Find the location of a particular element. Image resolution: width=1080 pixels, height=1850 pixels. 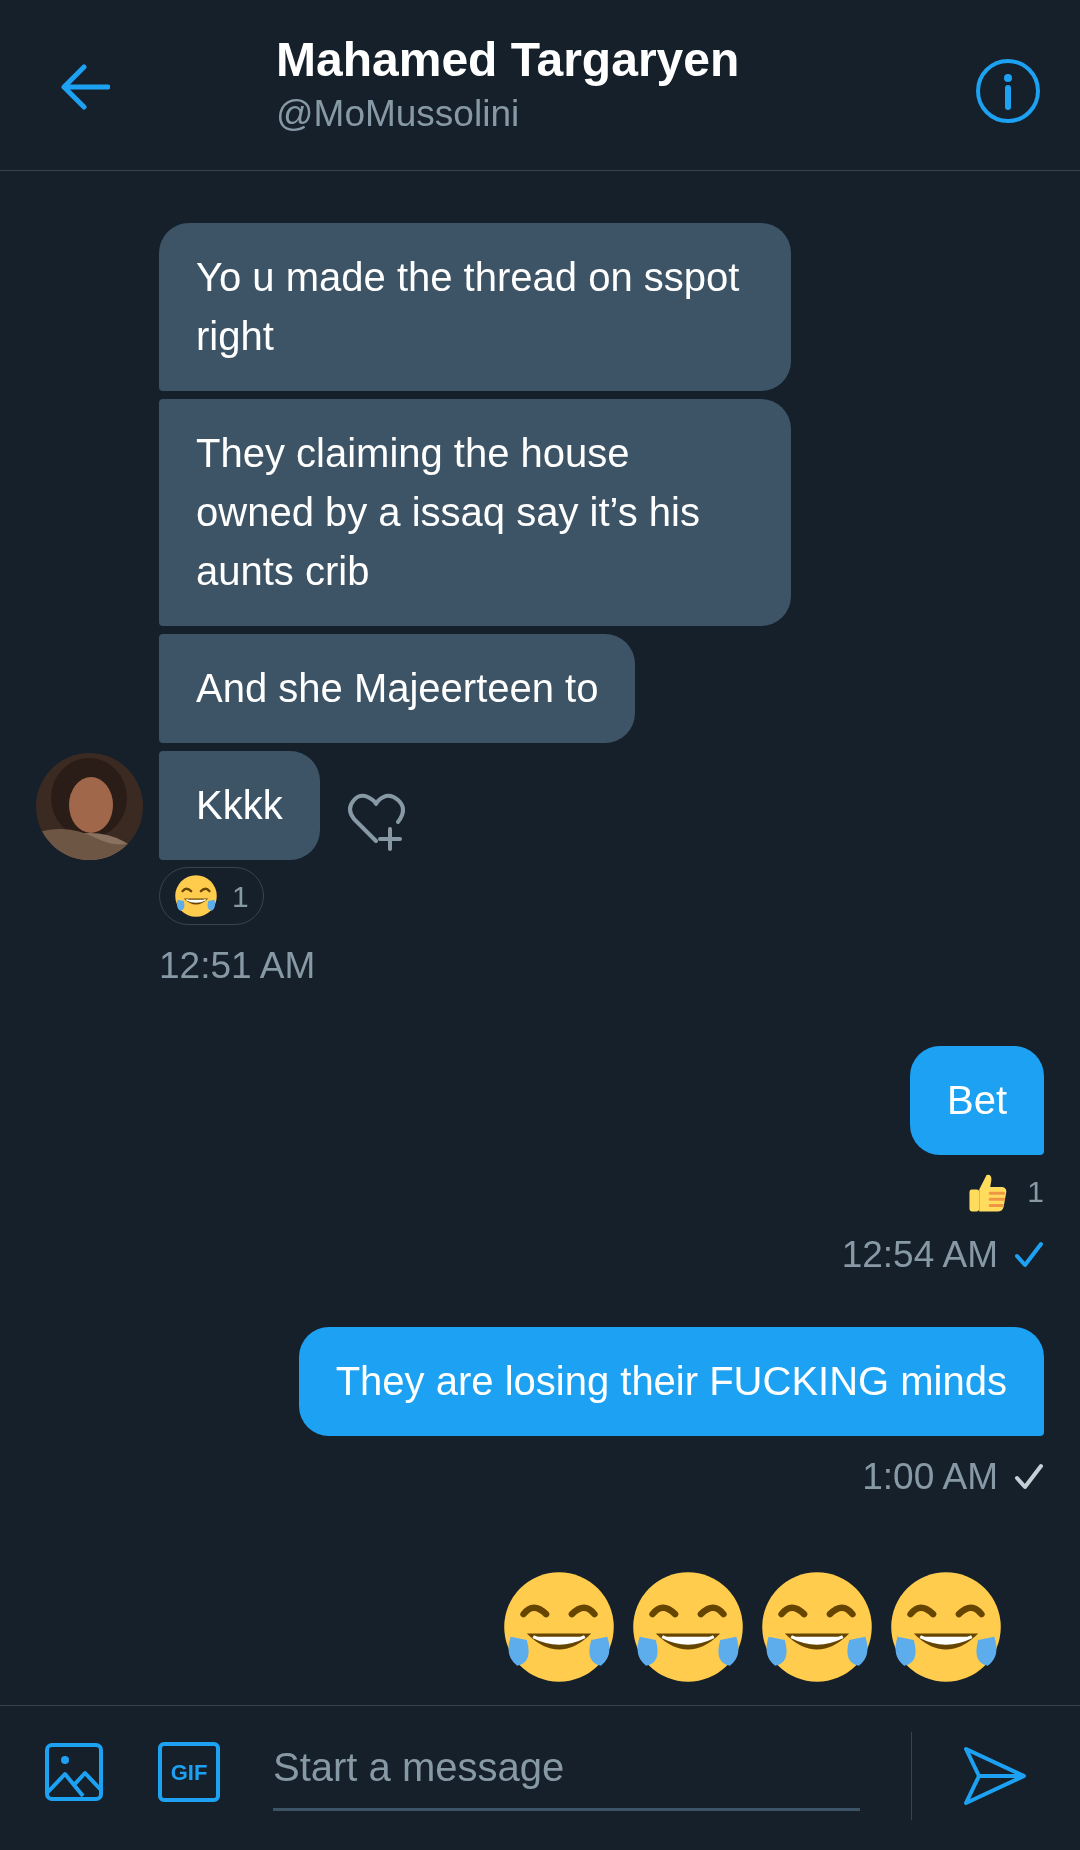

message-bubble: They are losing their FUCKING minds is located at coordinates (671, 1381).